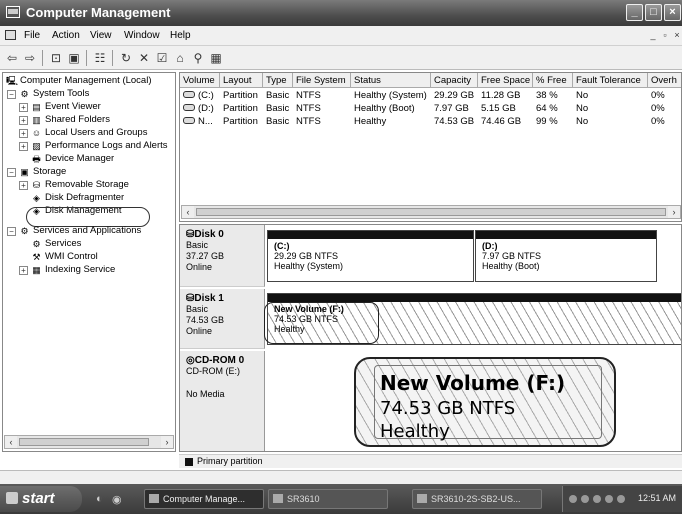 This screenshot has height=514, width=682. I want to click on menu-view: View, so click(101, 35).